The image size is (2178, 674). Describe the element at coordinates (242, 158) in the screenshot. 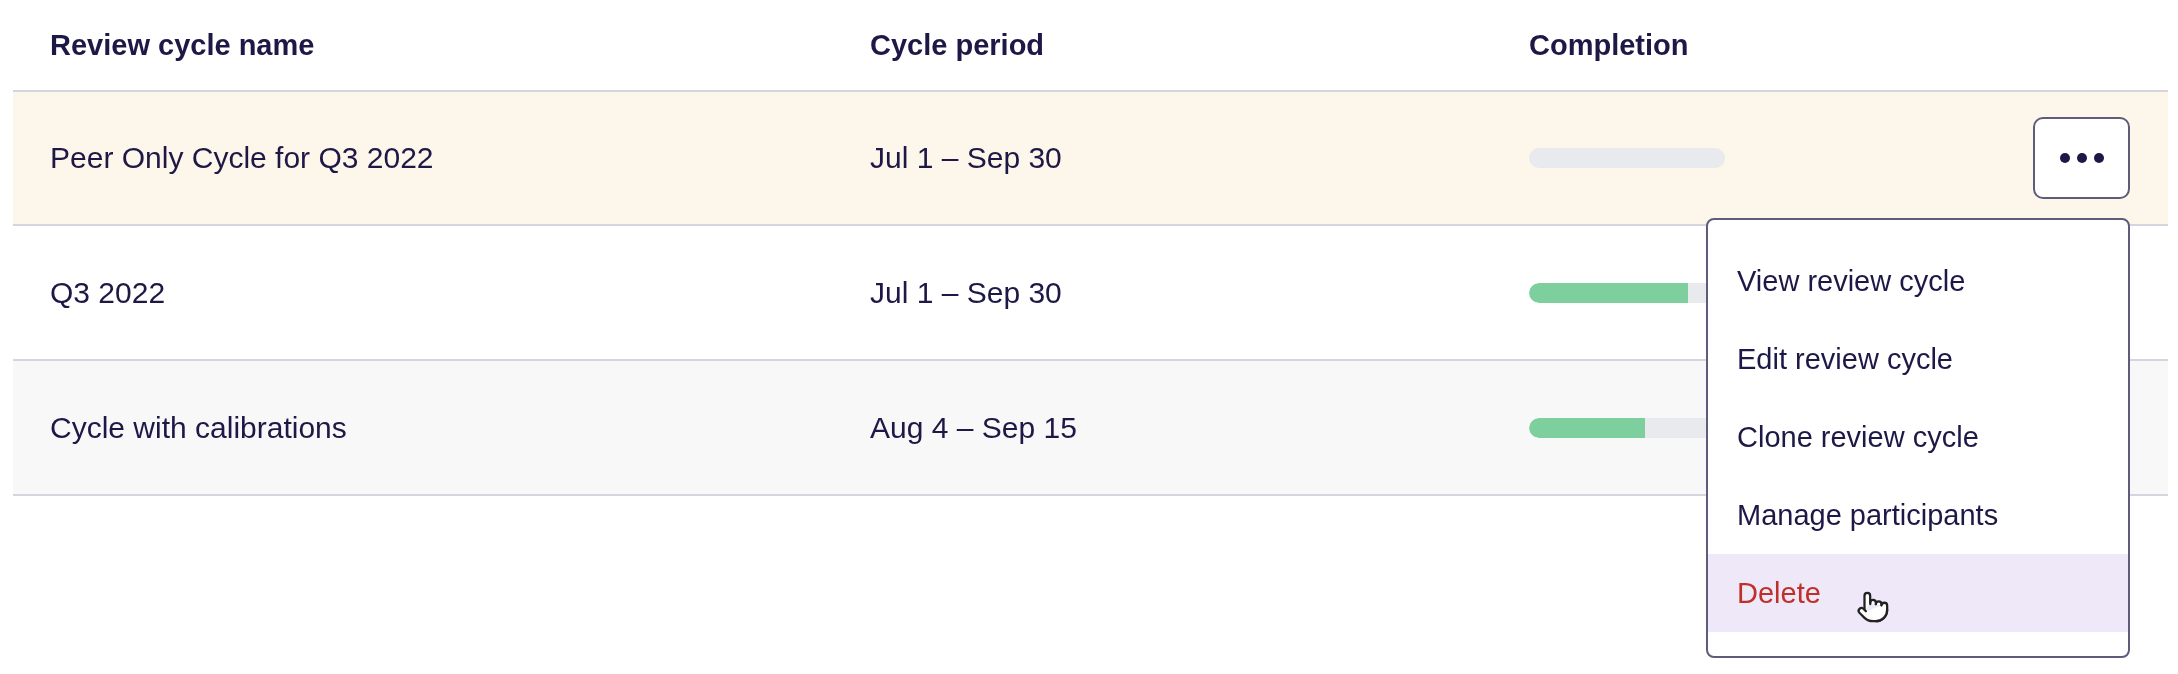

I see `cycle-name: Peer Only Cycle for Q3 2022` at that location.